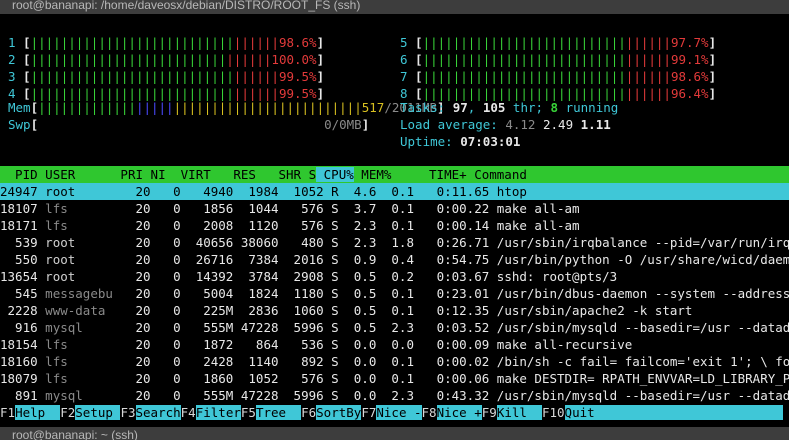 The width and height of the screenshot is (789, 440). What do you see at coordinates (399, 412) in the screenshot?
I see `fkey-label-f7: Nice -` at bounding box center [399, 412].